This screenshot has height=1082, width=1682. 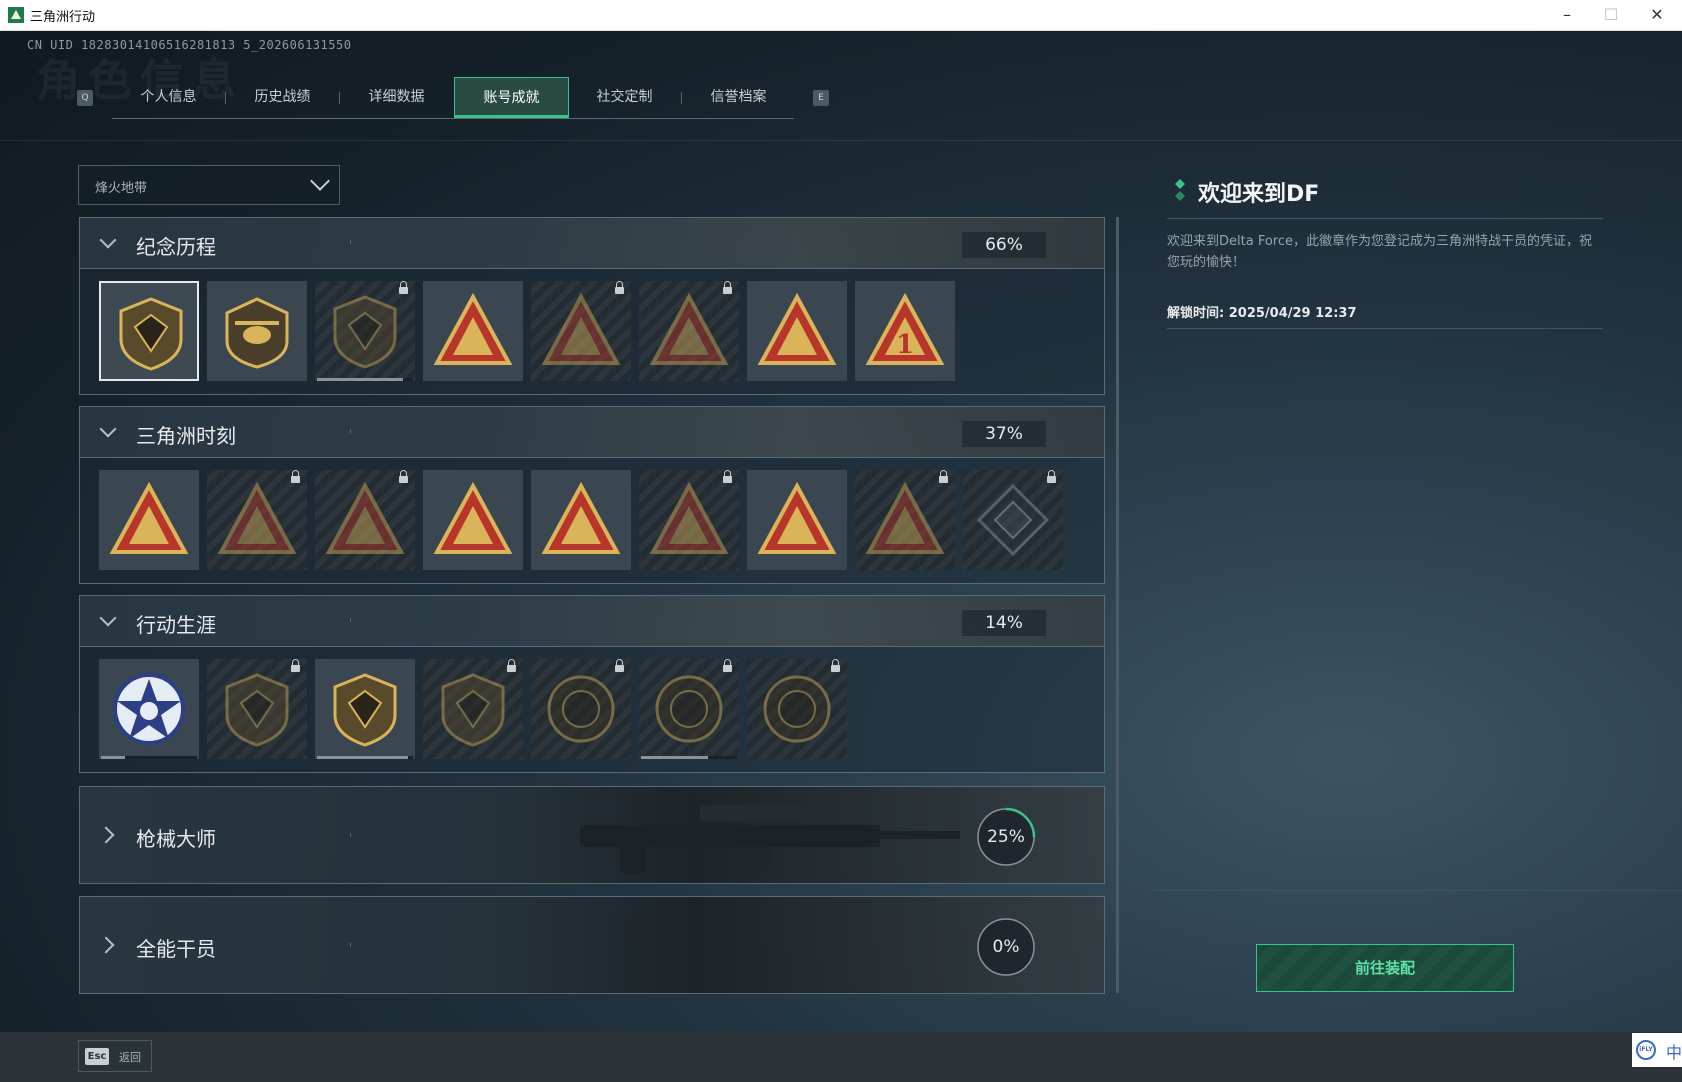 What do you see at coordinates (770, 839) in the screenshot?
I see `rifle-illustration-icon` at bounding box center [770, 839].